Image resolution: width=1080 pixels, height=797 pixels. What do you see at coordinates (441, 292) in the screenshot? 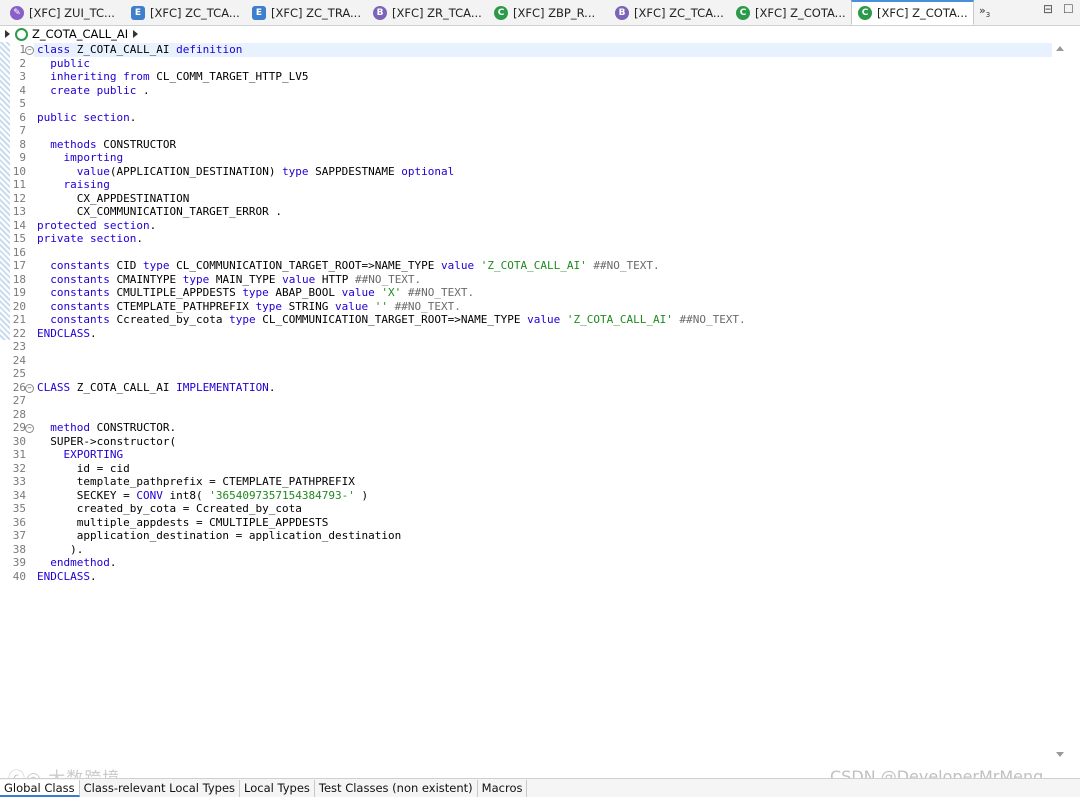
I see `code-token: ##NO_TEXT.` at bounding box center [441, 292].